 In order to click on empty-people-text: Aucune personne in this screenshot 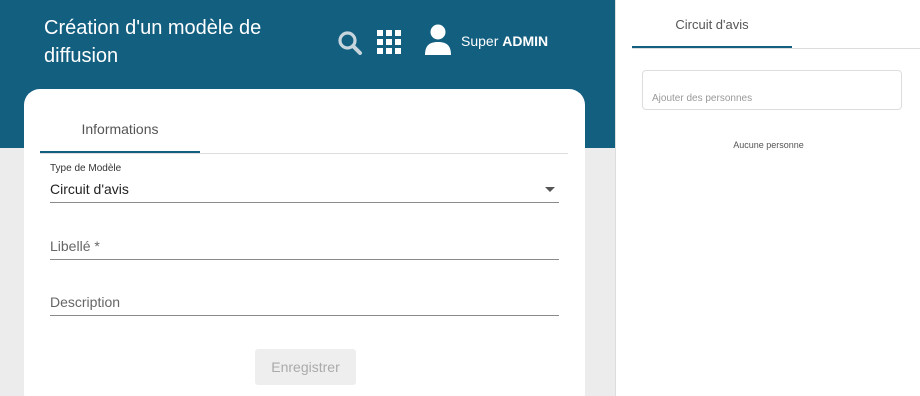, I will do `click(768, 145)`.